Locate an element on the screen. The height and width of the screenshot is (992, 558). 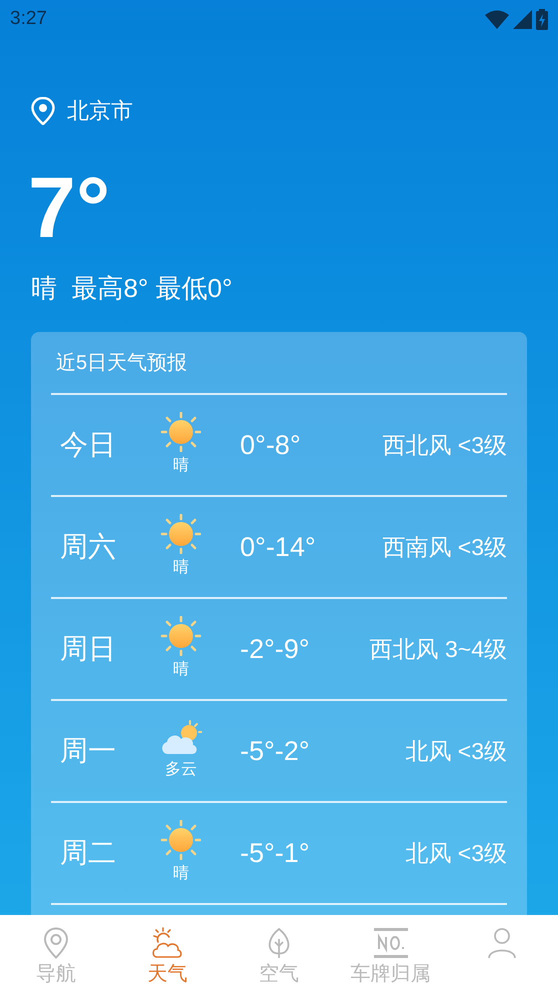
temperature-range: -5°-2° is located at coordinates (275, 751).